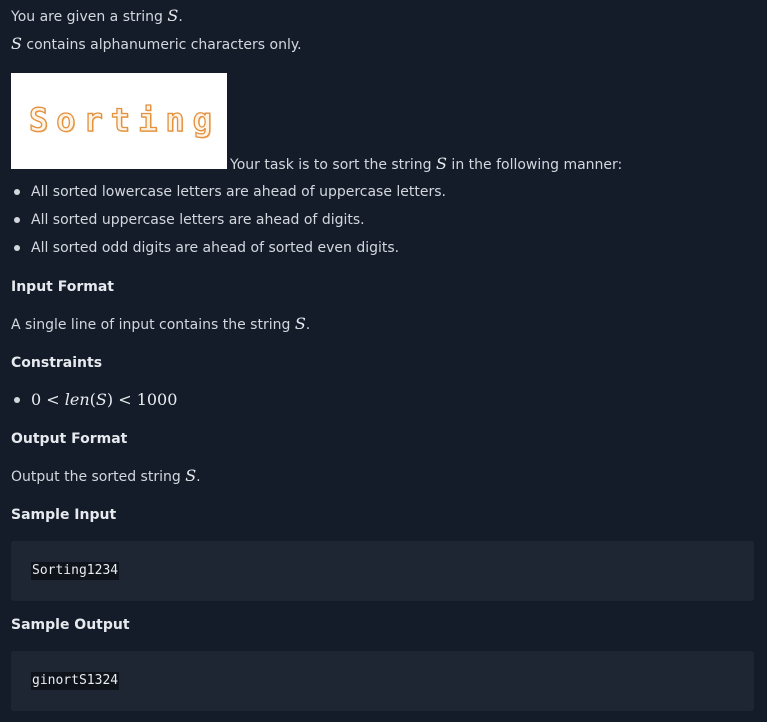  What do you see at coordinates (308, 325) in the screenshot?
I see `input-format-period: .` at bounding box center [308, 325].